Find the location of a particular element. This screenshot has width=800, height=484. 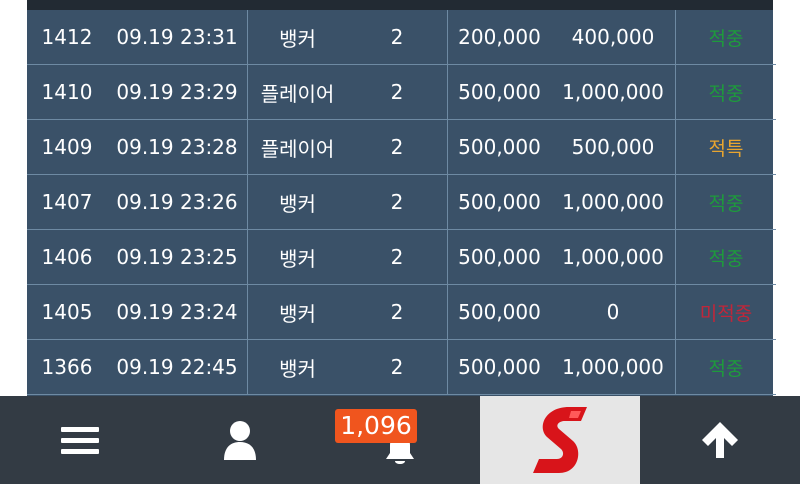

win-amount-cell: 500,000 is located at coordinates (613, 147).